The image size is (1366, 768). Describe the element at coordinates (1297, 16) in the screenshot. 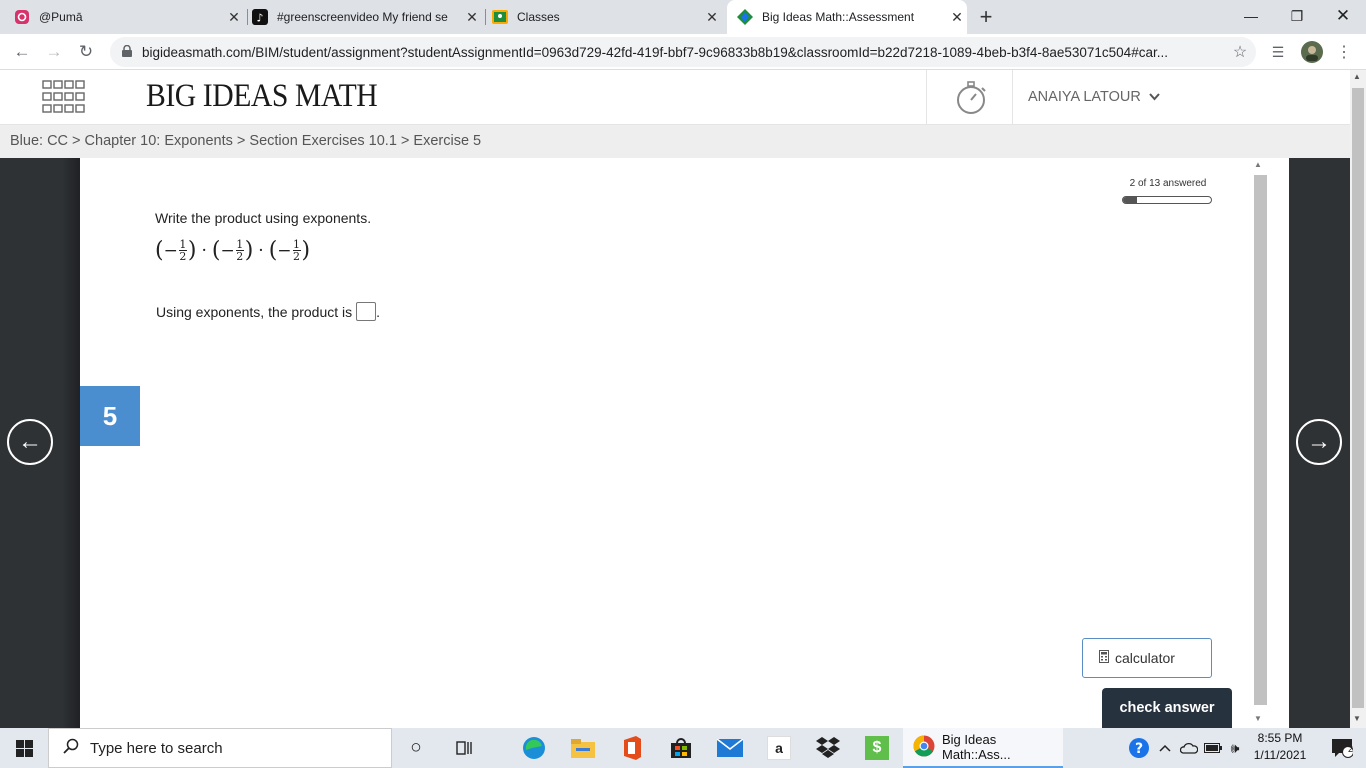

I see `maximize-button: ❐` at that location.